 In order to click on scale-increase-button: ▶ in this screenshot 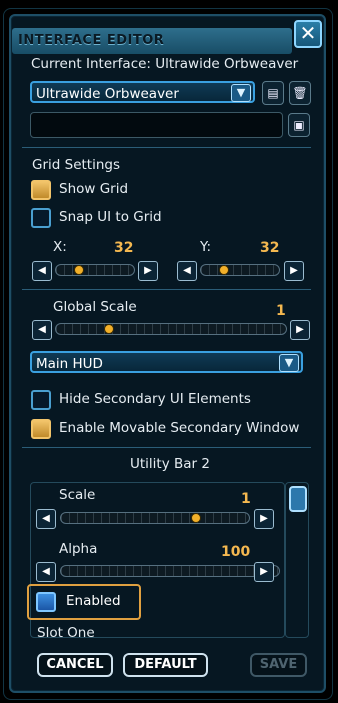, I will do `click(264, 519)`.